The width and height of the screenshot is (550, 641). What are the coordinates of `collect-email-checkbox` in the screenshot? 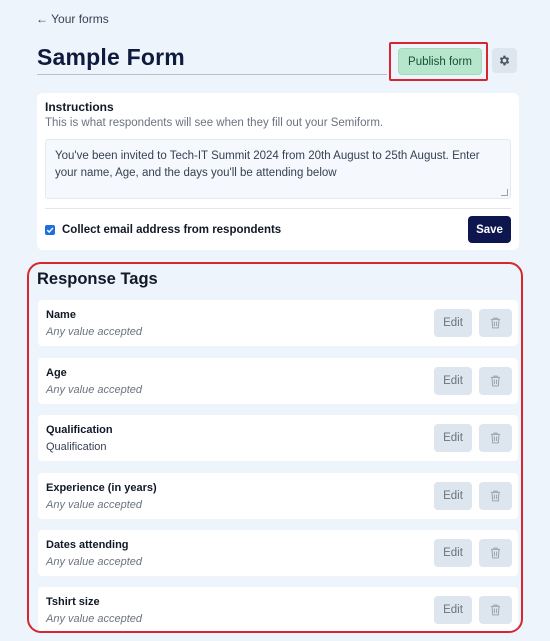 It's located at (50, 230).